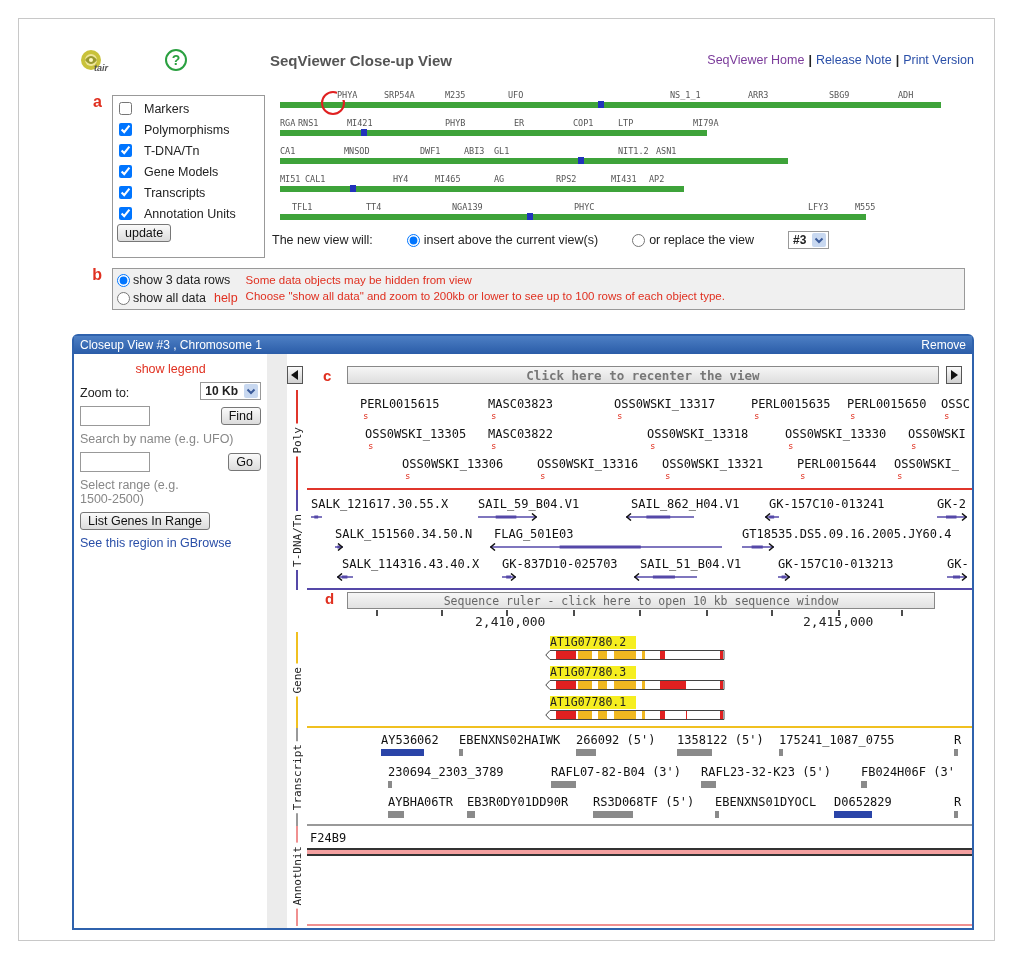 The width and height of the screenshot is (1013, 959). I want to click on gene-label: AT1G07780.1, so click(593, 702).